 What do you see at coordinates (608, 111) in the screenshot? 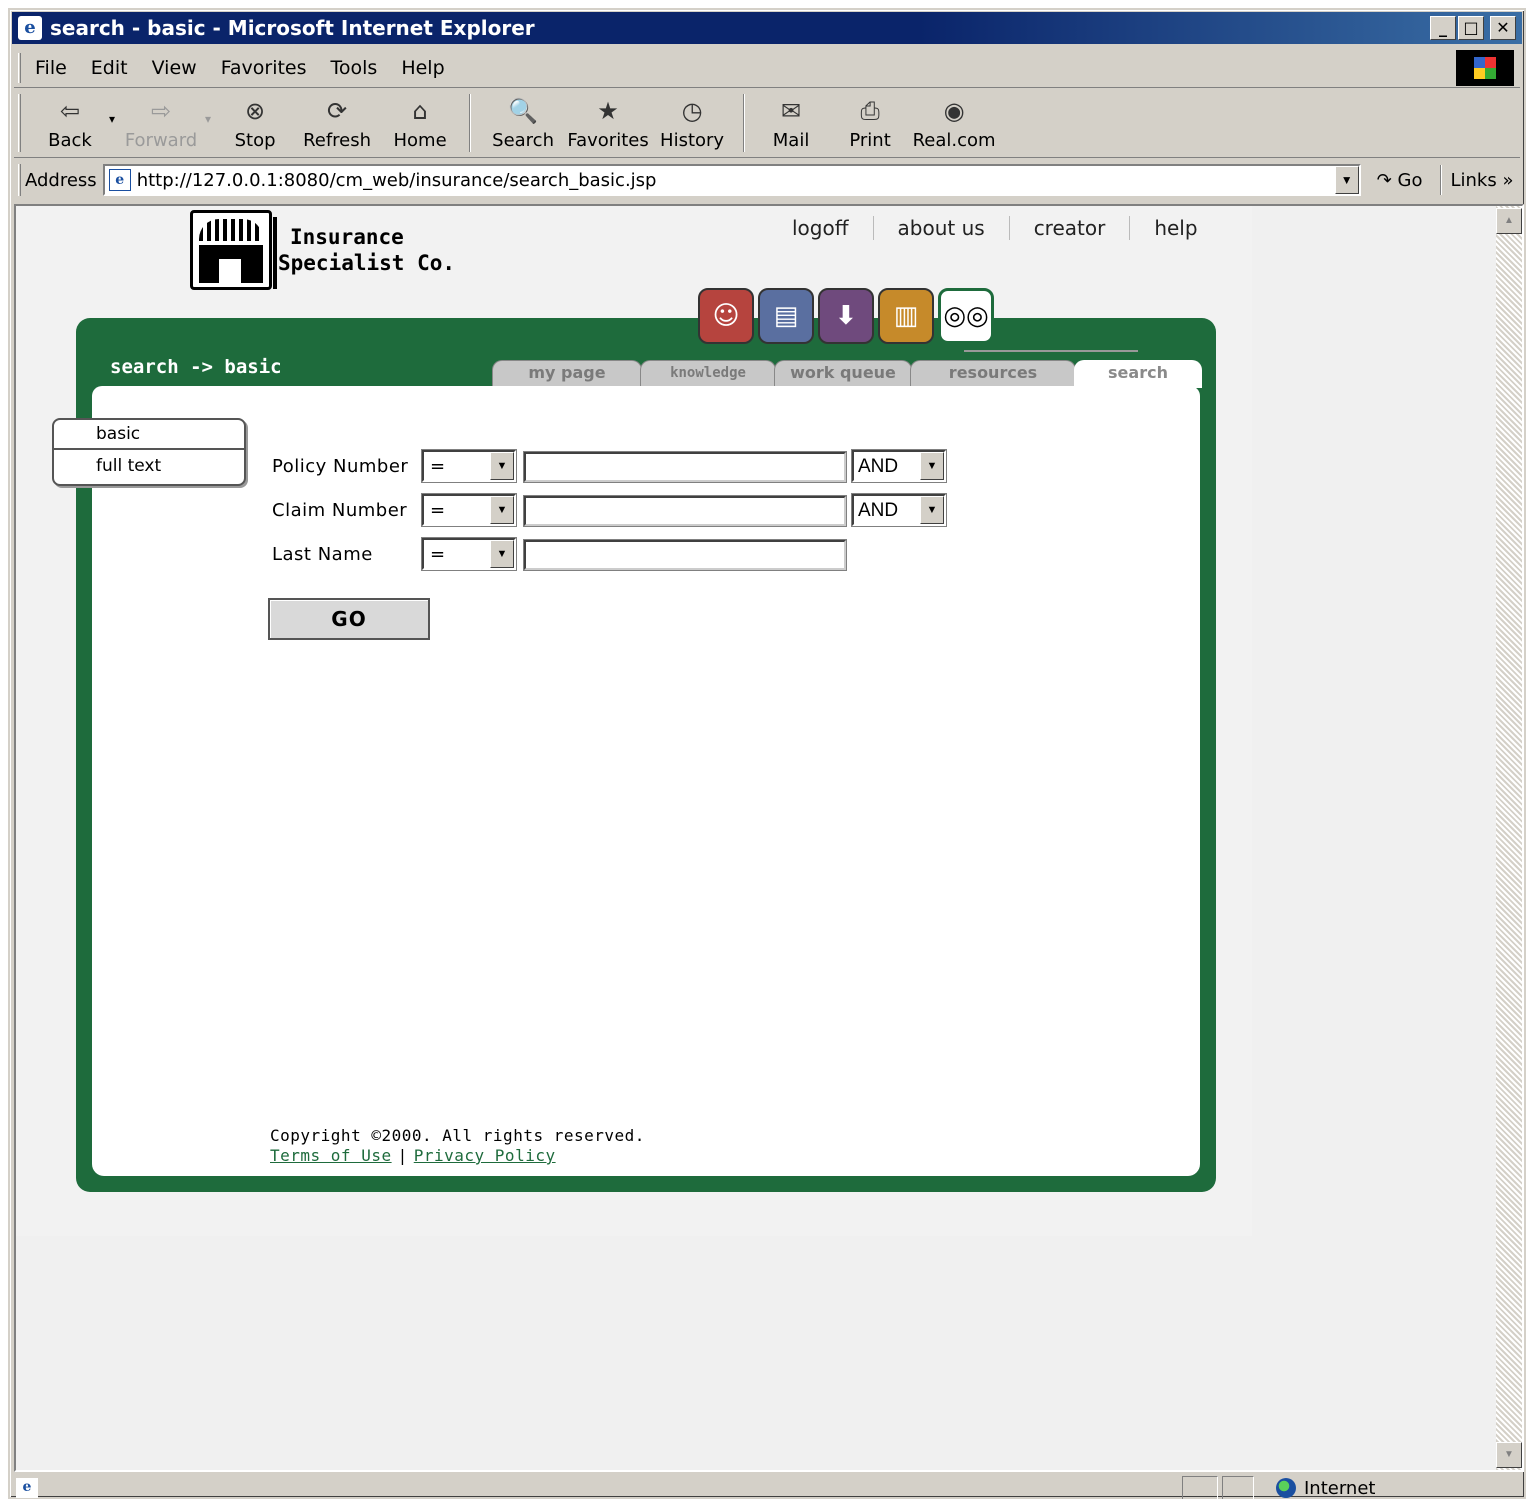
I see `favorites-folder-icon: ★` at bounding box center [608, 111].